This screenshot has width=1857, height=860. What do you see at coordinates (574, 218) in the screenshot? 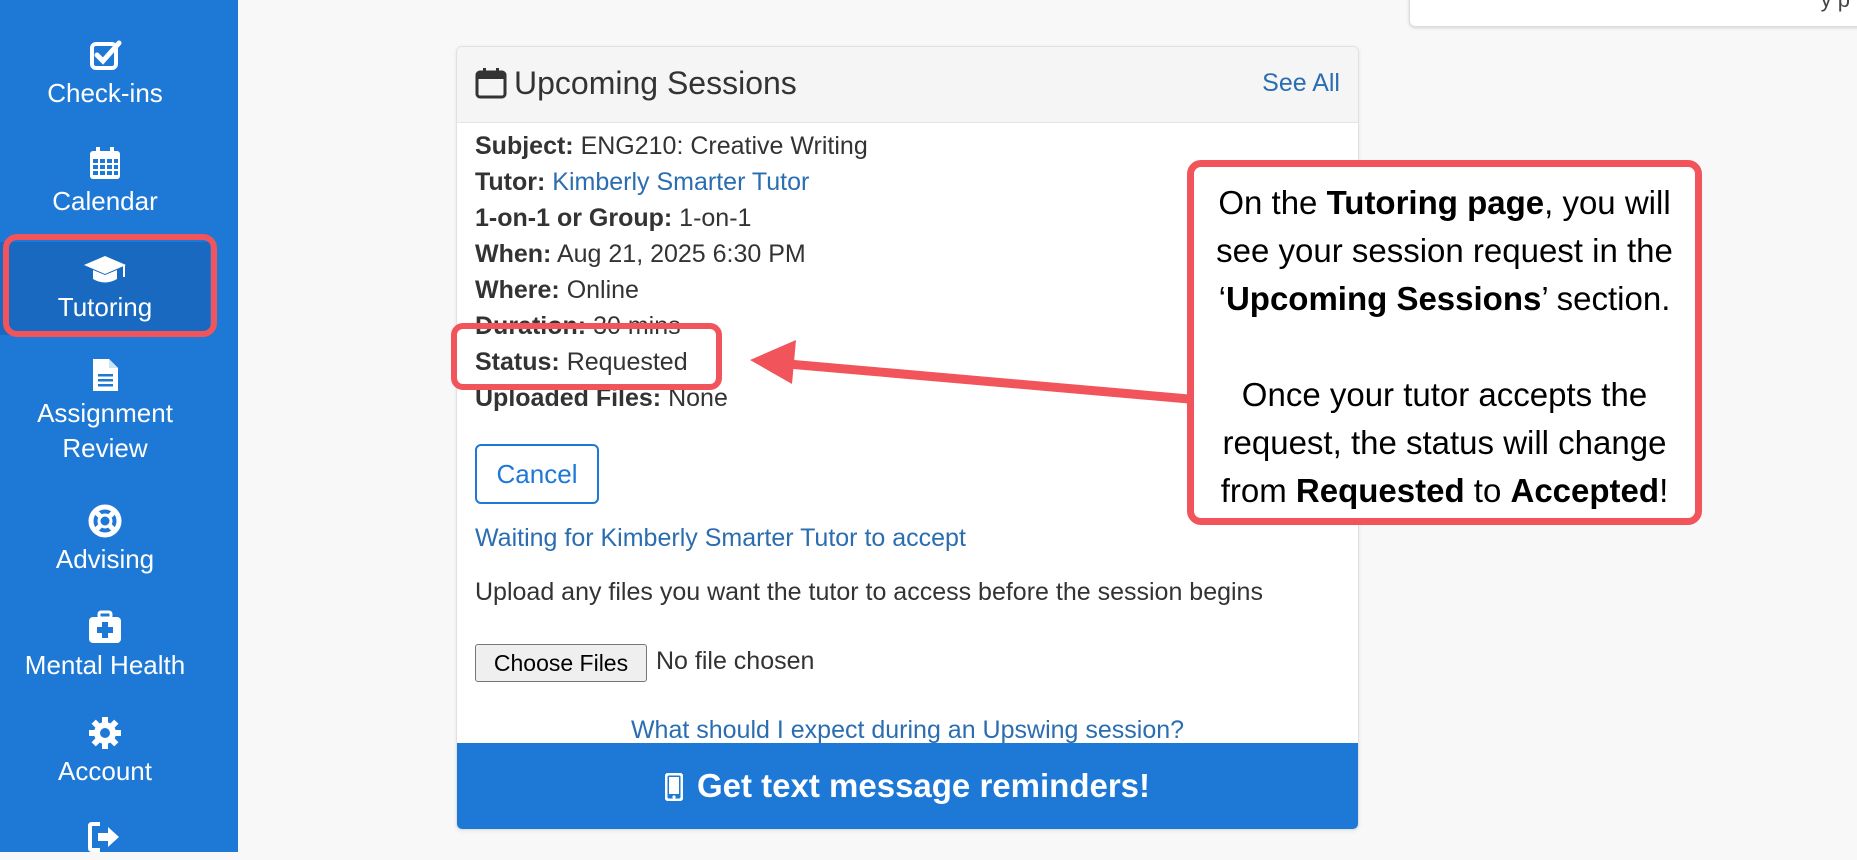
I see `format-label: 1-on-1 or Group:` at bounding box center [574, 218].